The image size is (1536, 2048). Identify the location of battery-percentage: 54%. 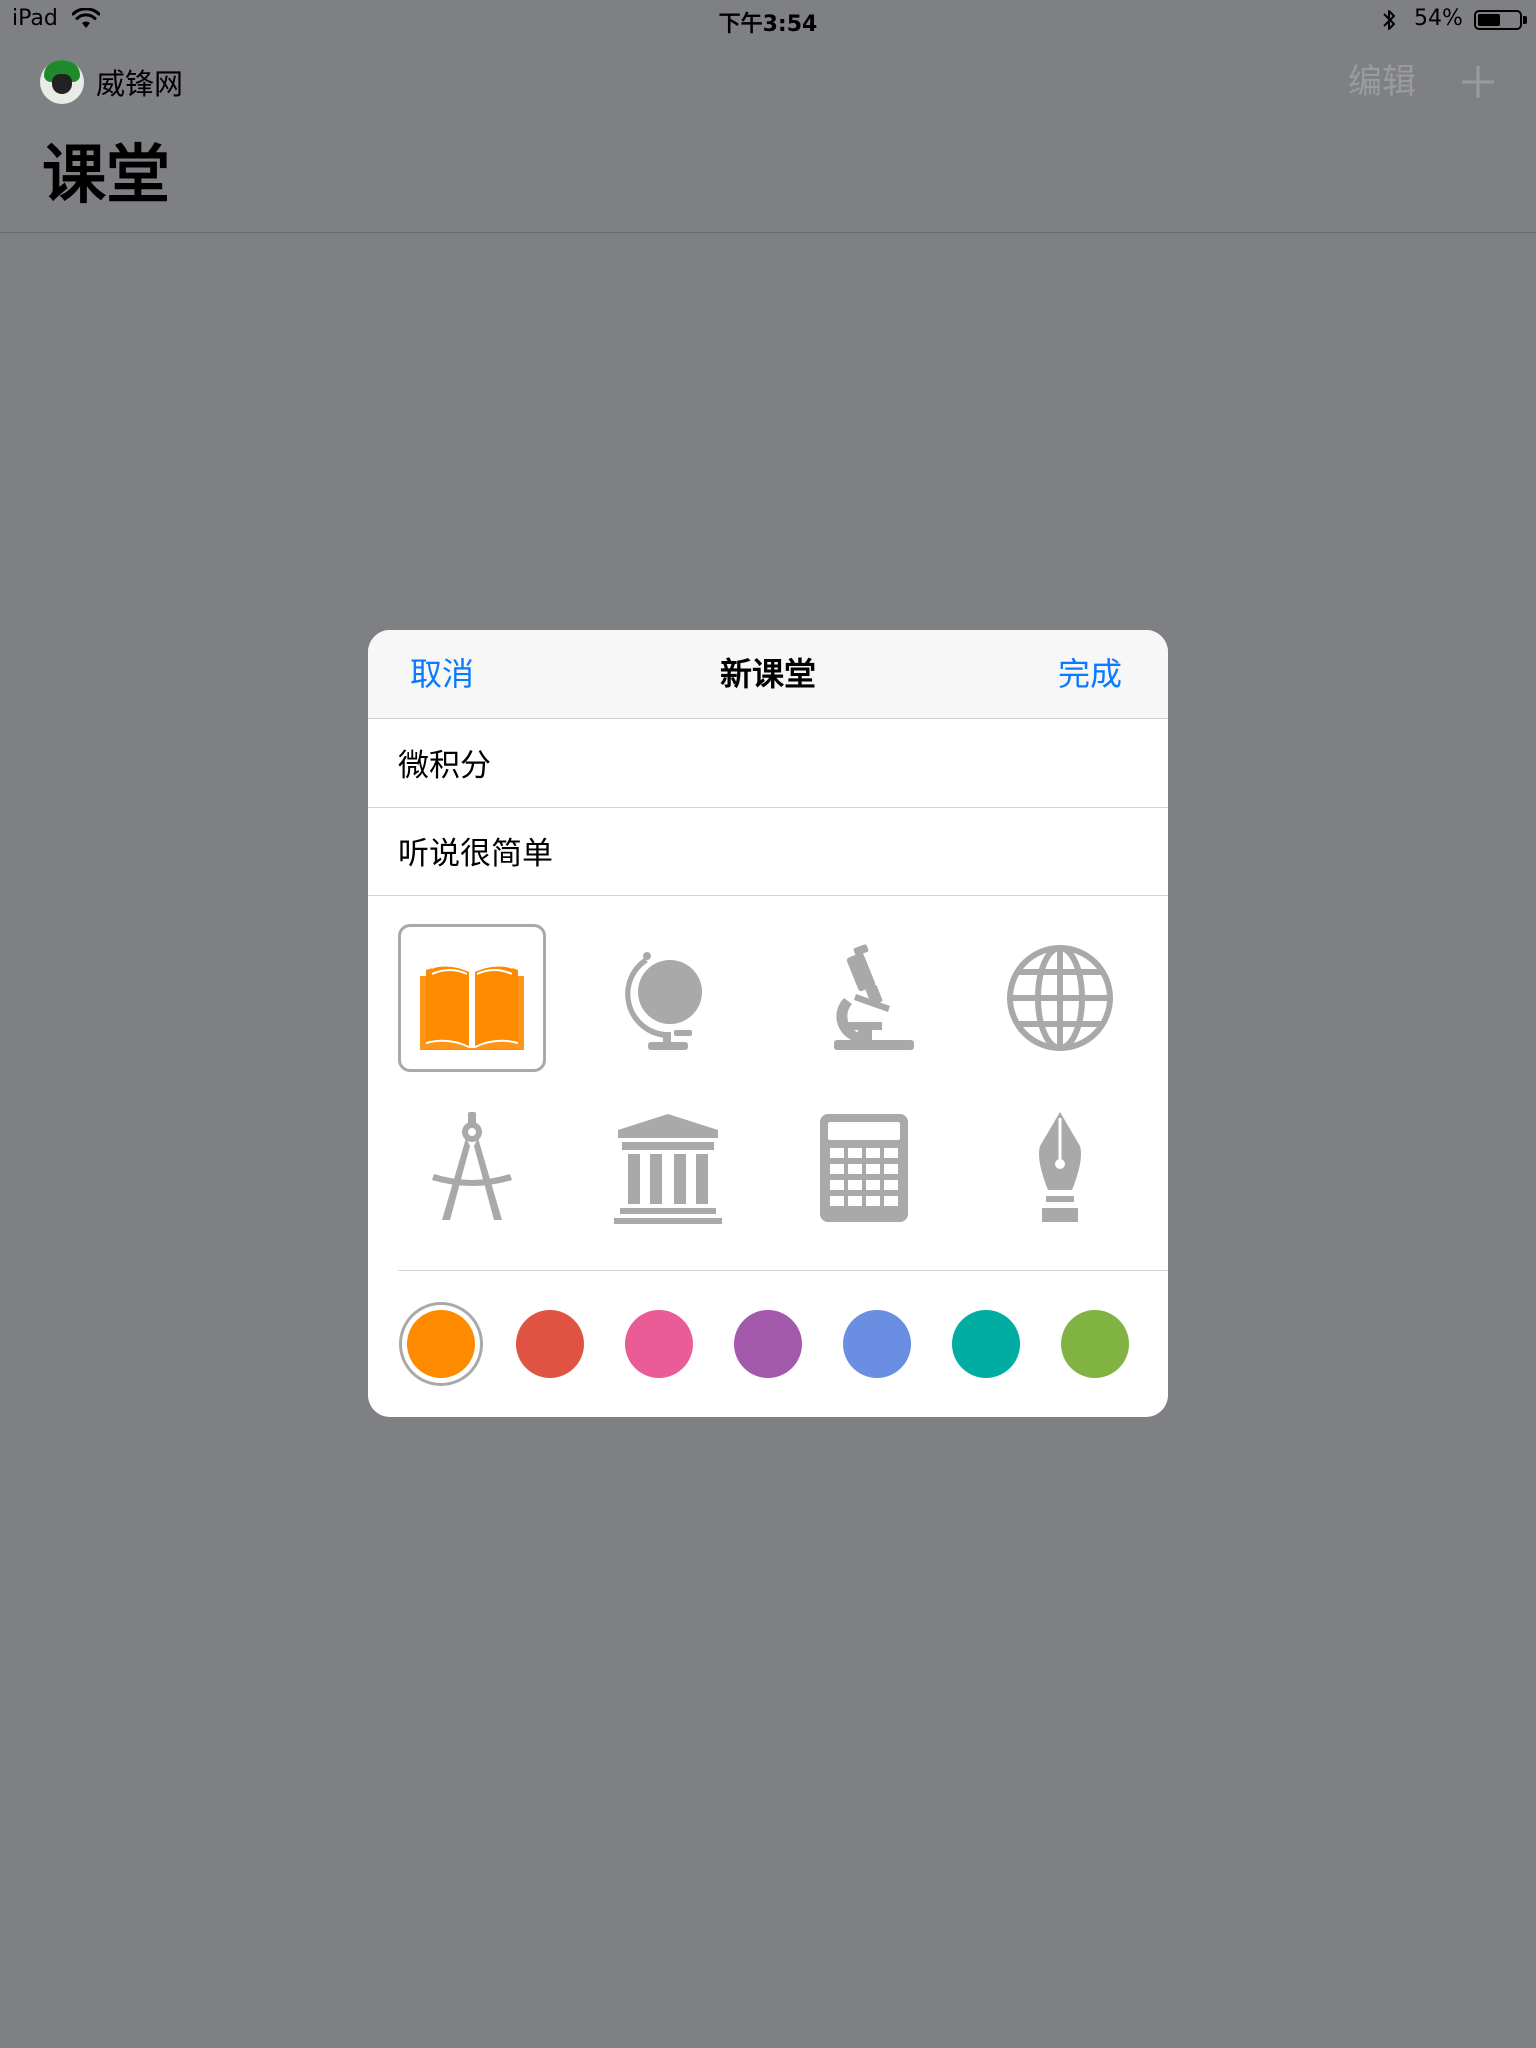
(1438, 18).